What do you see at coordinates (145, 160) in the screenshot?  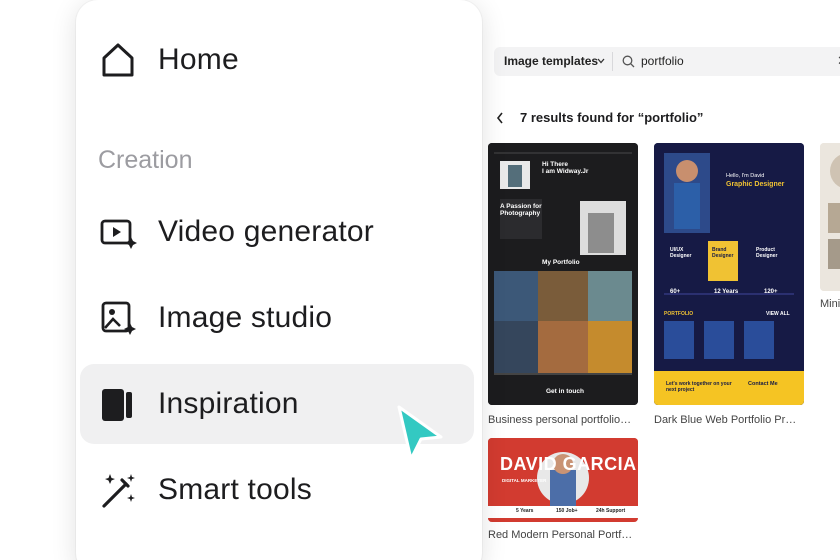 I see `section-title: Creation` at bounding box center [145, 160].